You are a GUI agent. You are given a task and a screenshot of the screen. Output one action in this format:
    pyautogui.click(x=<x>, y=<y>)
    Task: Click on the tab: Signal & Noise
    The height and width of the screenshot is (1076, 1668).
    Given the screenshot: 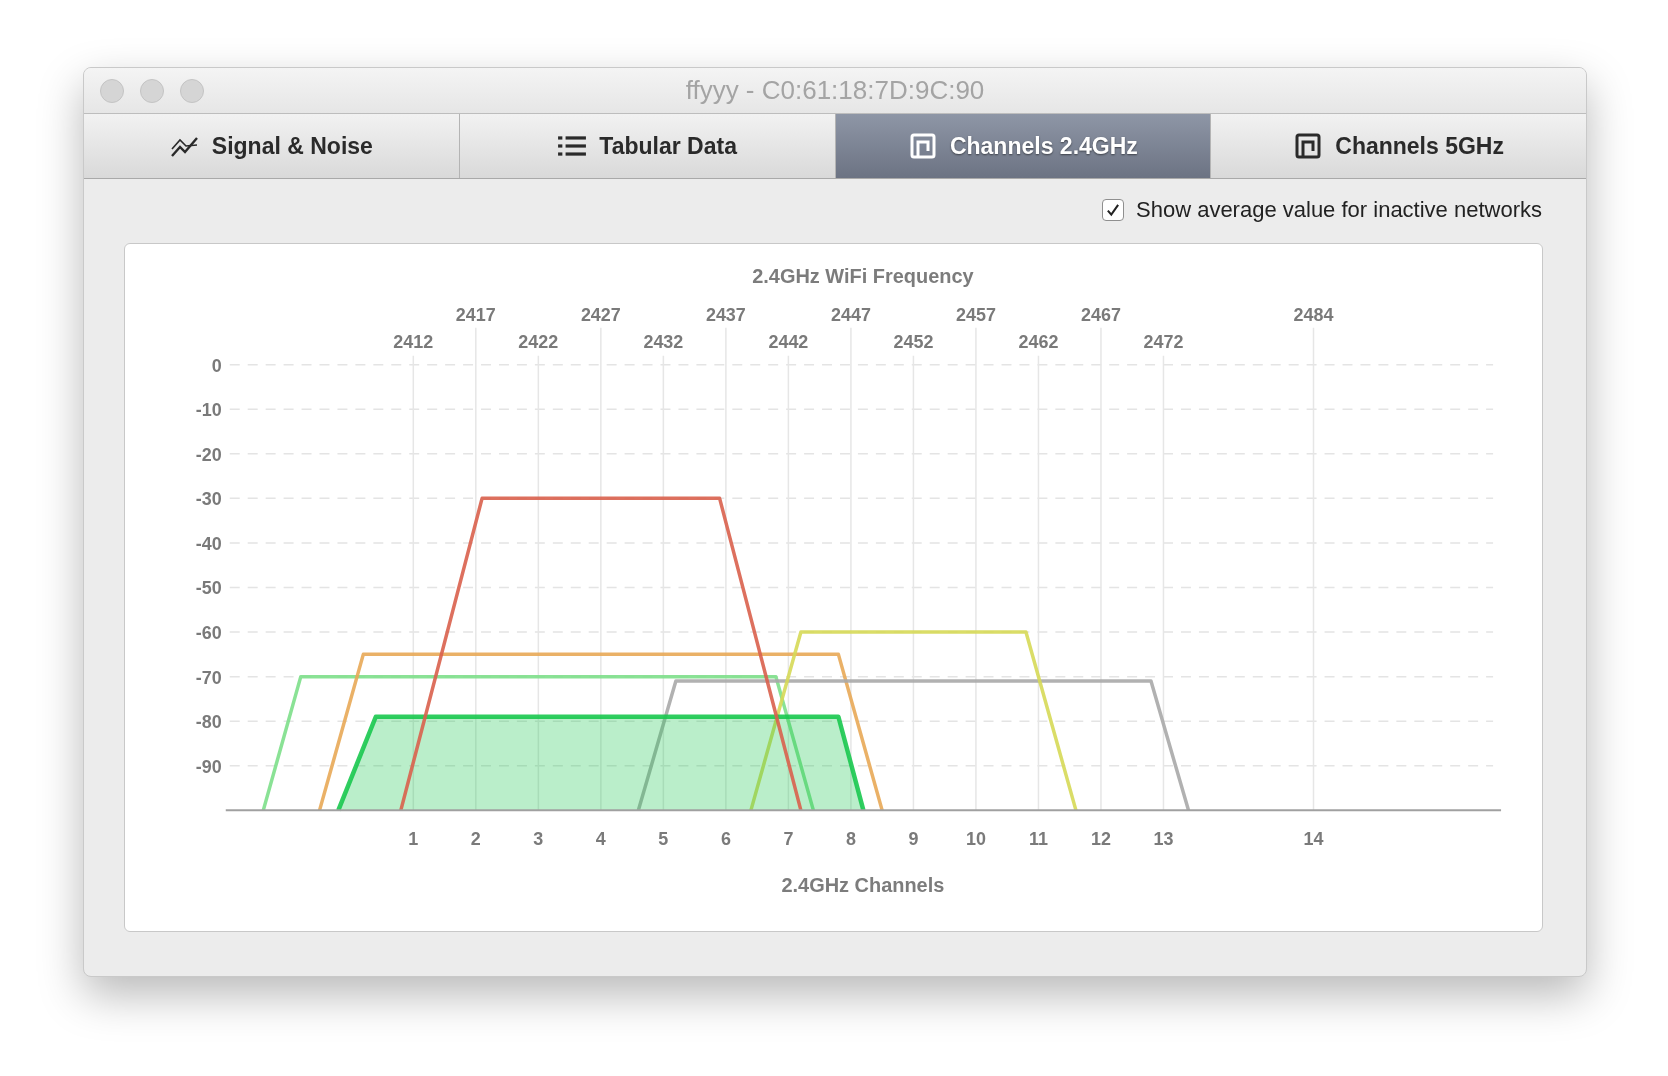 What is the action you would take?
    pyautogui.click(x=272, y=146)
    